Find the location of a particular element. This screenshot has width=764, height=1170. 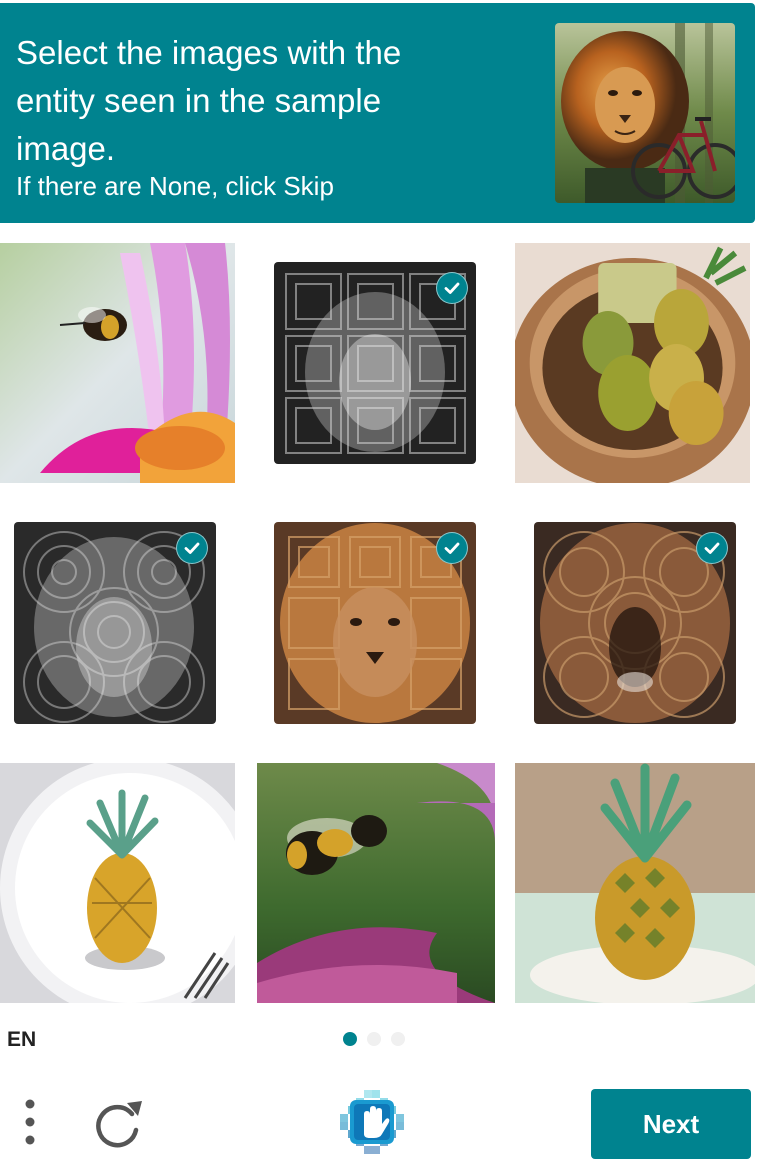

page-indicator is located at coordinates (374, 1039).